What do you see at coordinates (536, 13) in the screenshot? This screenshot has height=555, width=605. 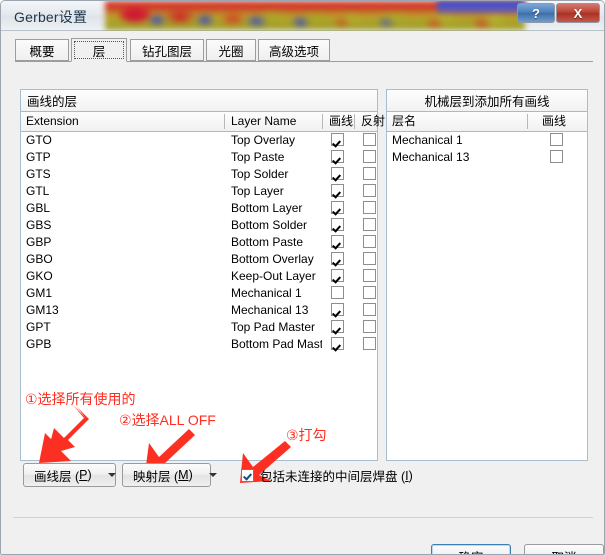 I see `help-icon: ?` at bounding box center [536, 13].